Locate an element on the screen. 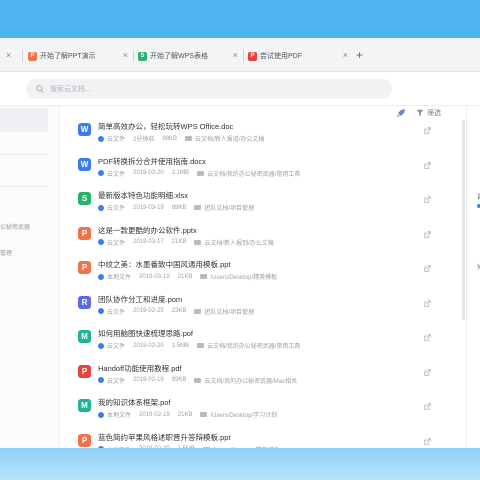  file-path: 云文档/我的办公秘密武器/常用工具 is located at coordinates (248, 345).